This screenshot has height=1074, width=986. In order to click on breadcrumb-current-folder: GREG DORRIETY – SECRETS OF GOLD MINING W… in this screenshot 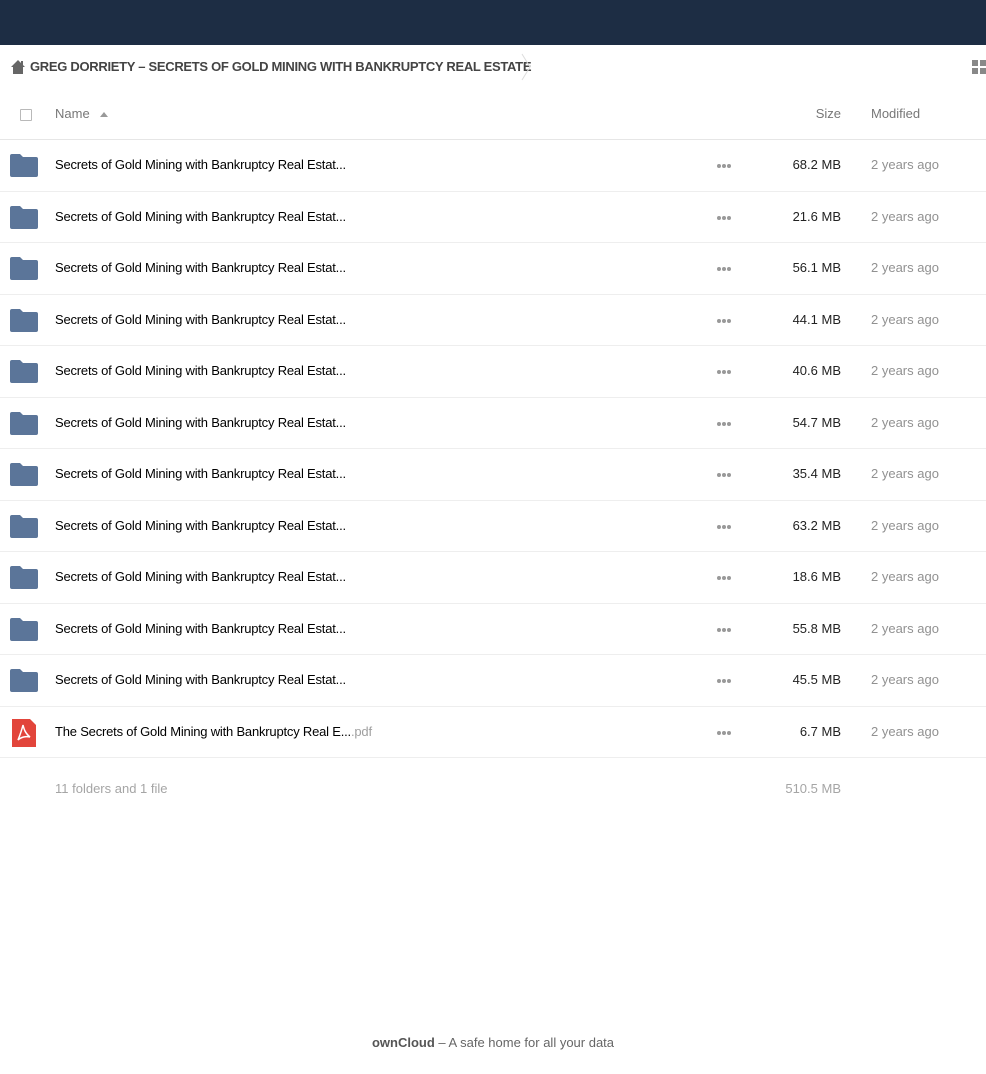, I will do `click(281, 67)`.